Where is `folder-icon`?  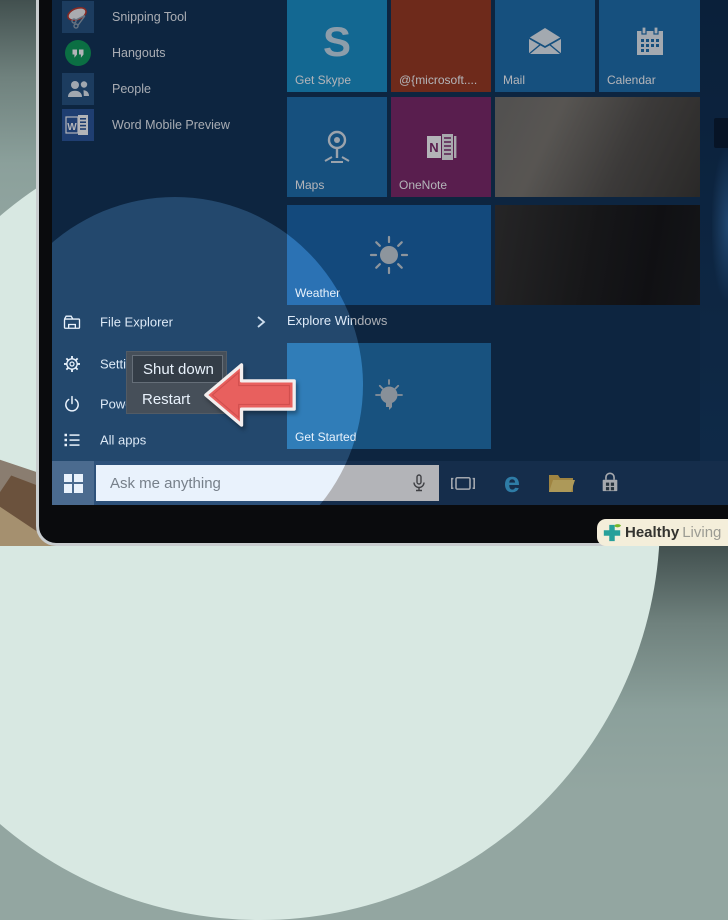
folder-icon is located at coordinates (562, 483).